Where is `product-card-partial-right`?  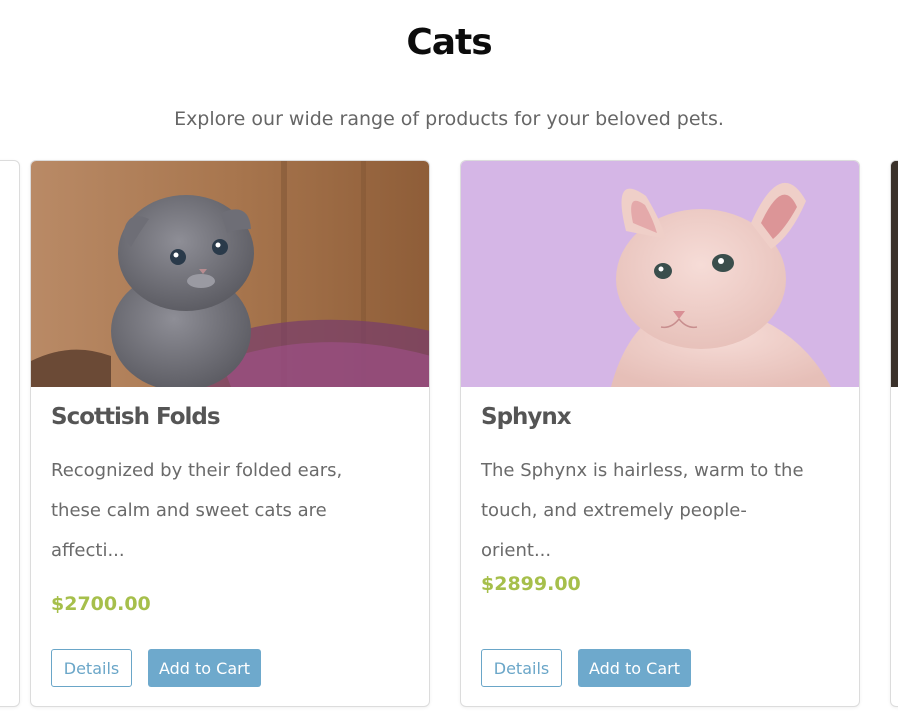 product-card-partial-right is located at coordinates (894, 433).